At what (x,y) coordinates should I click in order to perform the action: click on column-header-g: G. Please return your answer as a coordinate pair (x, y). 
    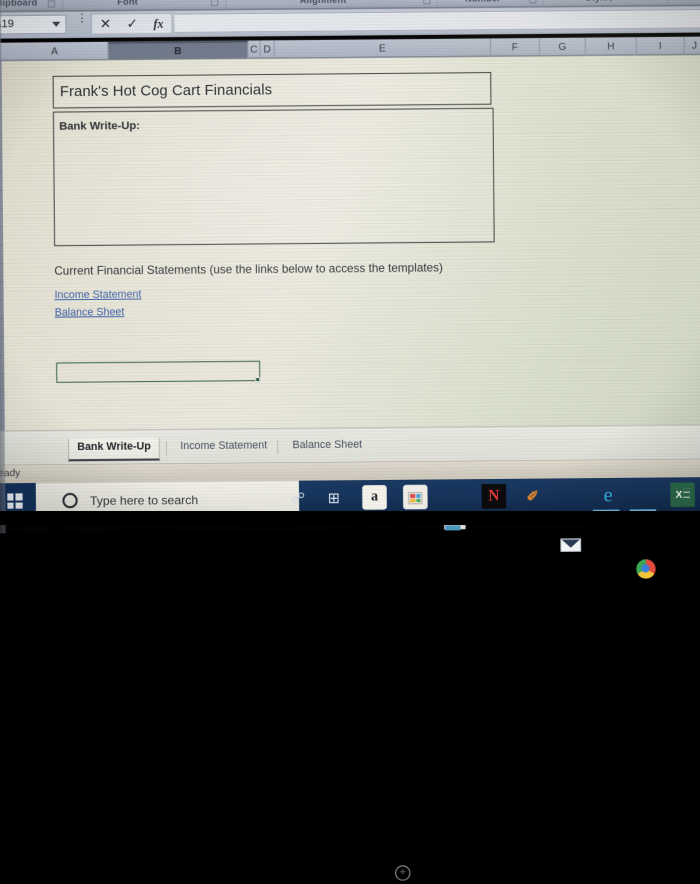
    Looking at the image, I should click on (562, 47).